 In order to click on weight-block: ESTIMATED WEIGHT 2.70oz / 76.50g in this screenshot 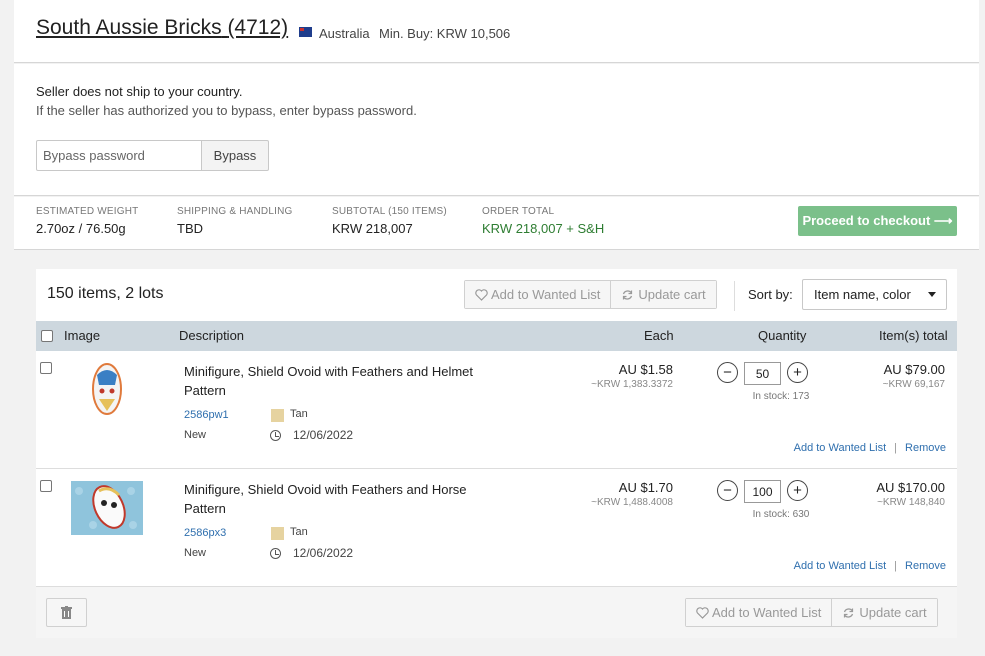, I will do `click(87, 221)`.